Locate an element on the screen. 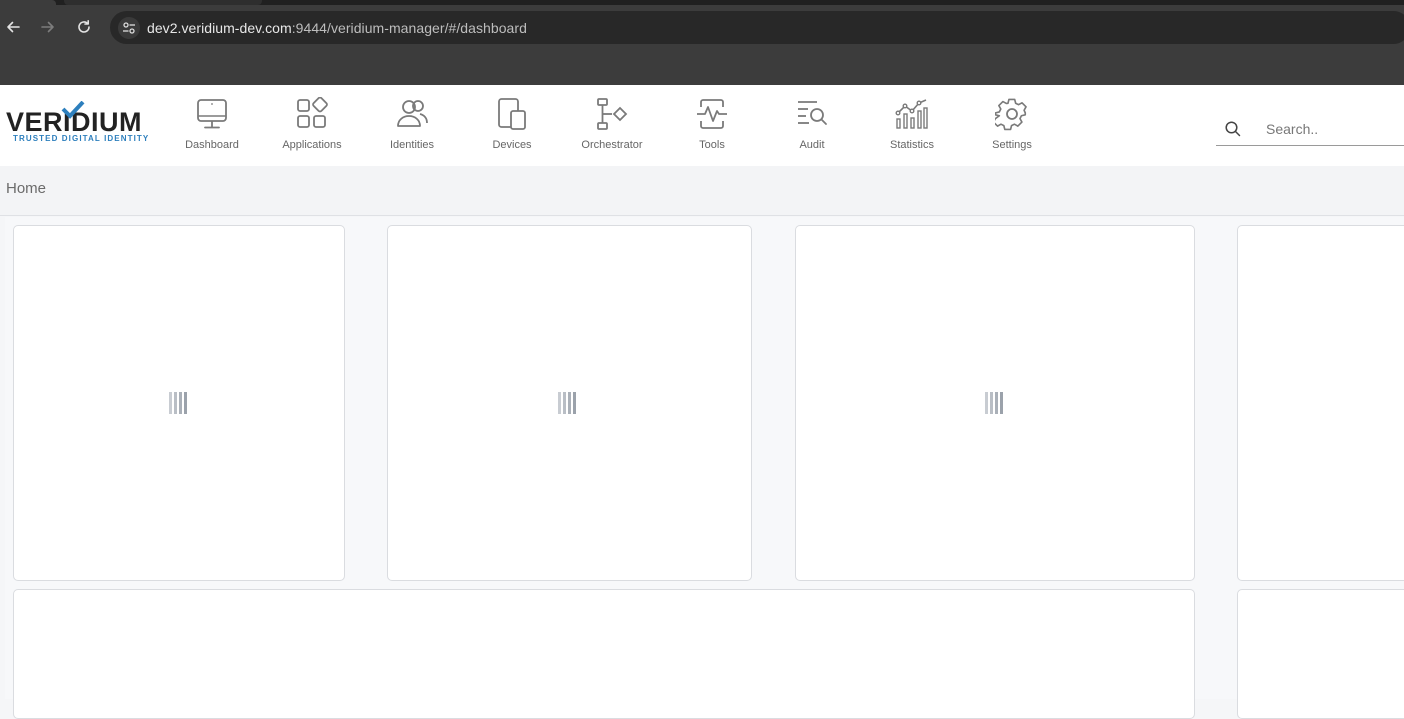 This screenshot has width=1404, height=719. forward-button is located at coordinates (48, 27).